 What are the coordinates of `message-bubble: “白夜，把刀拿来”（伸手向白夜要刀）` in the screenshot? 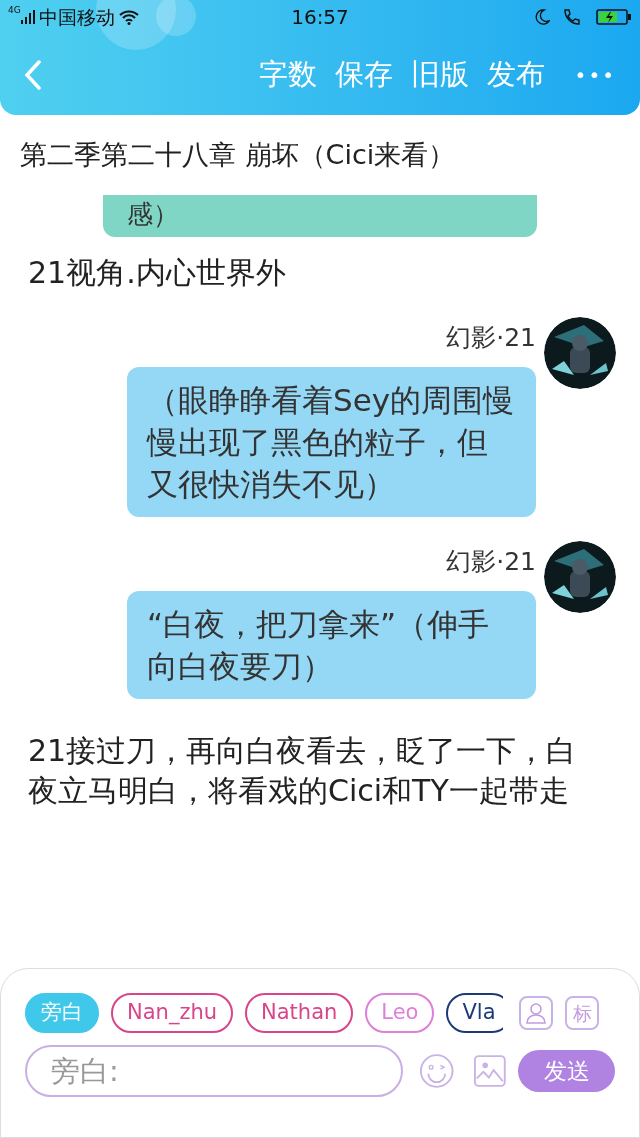 It's located at (331, 645).